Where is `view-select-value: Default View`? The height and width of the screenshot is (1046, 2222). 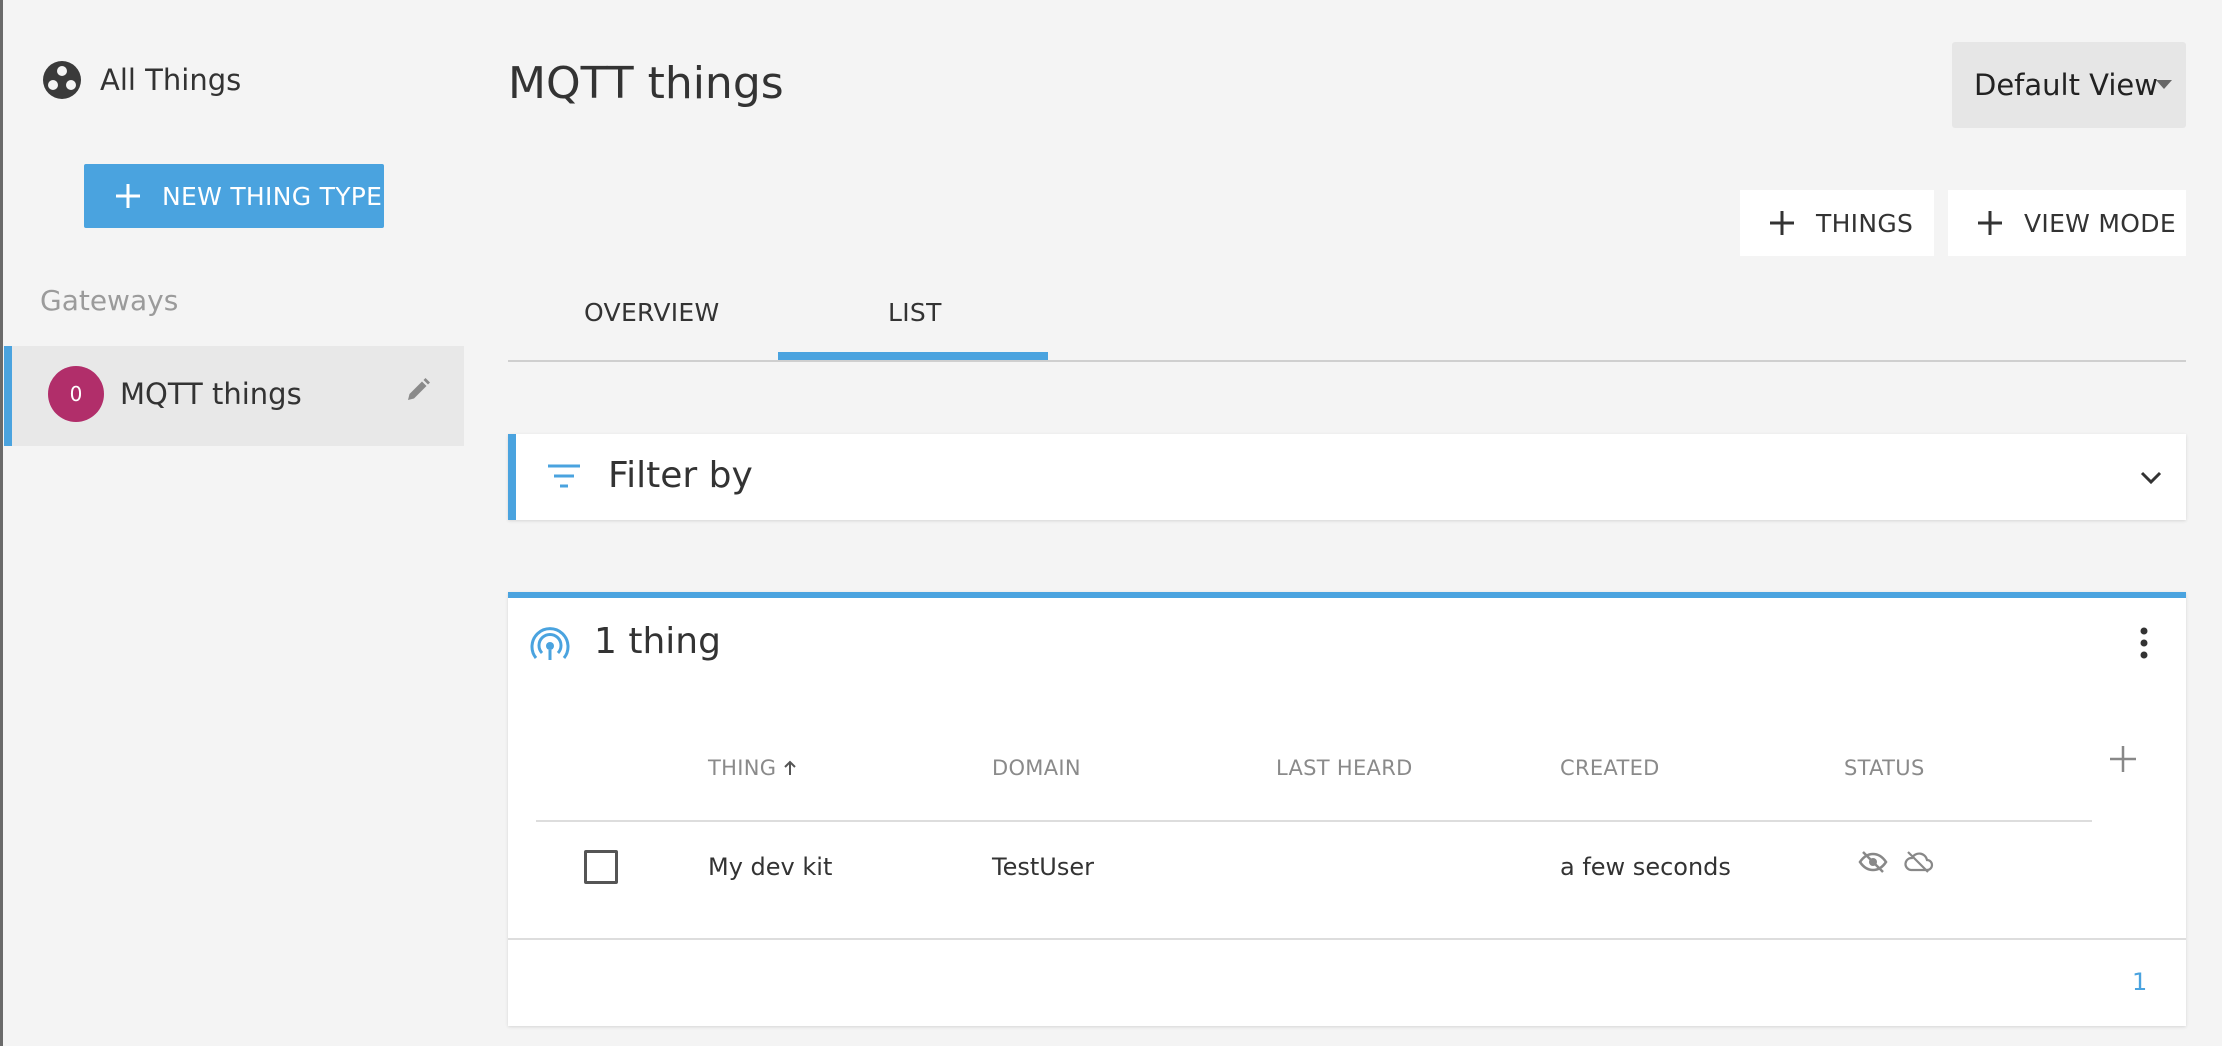
view-select-value: Default View is located at coordinates (2066, 85).